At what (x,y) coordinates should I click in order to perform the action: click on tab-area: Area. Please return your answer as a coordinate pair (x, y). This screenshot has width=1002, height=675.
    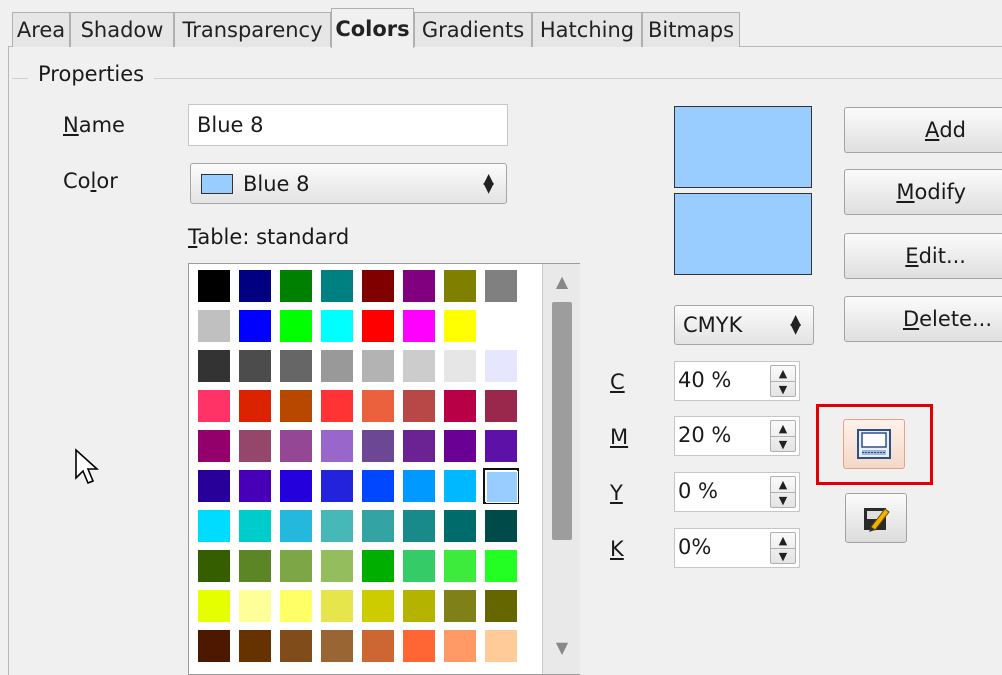
    Looking at the image, I should click on (41, 29).